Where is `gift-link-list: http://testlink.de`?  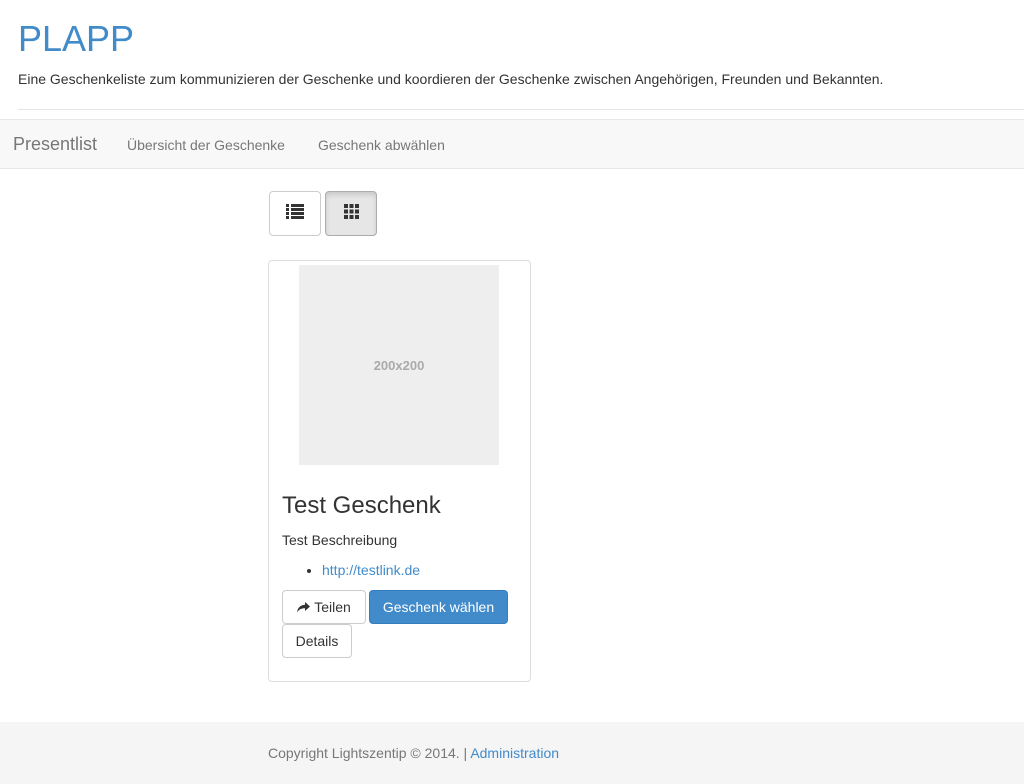 gift-link-list: http://testlink.de is located at coordinates (402, 570).